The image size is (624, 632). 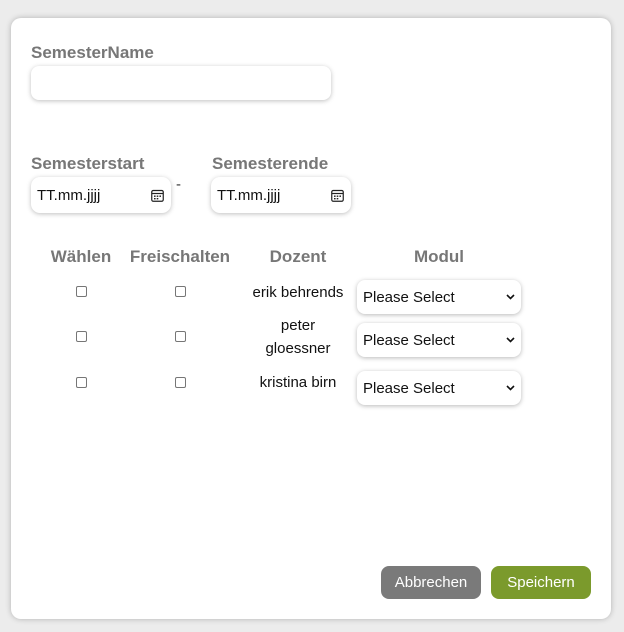 I want to click on semester-start-placeholder: TT.mm.jjjj, so click(x=69, y=195).